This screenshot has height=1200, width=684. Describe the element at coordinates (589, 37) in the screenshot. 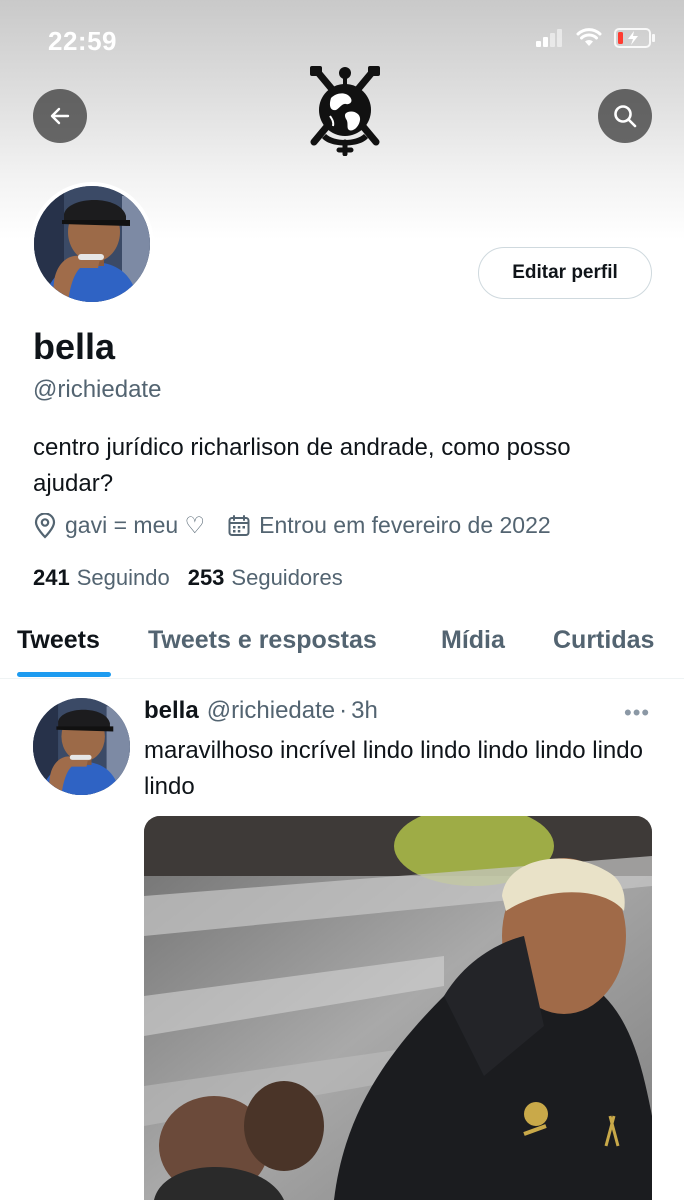

I see `wifi-icon` at that location.